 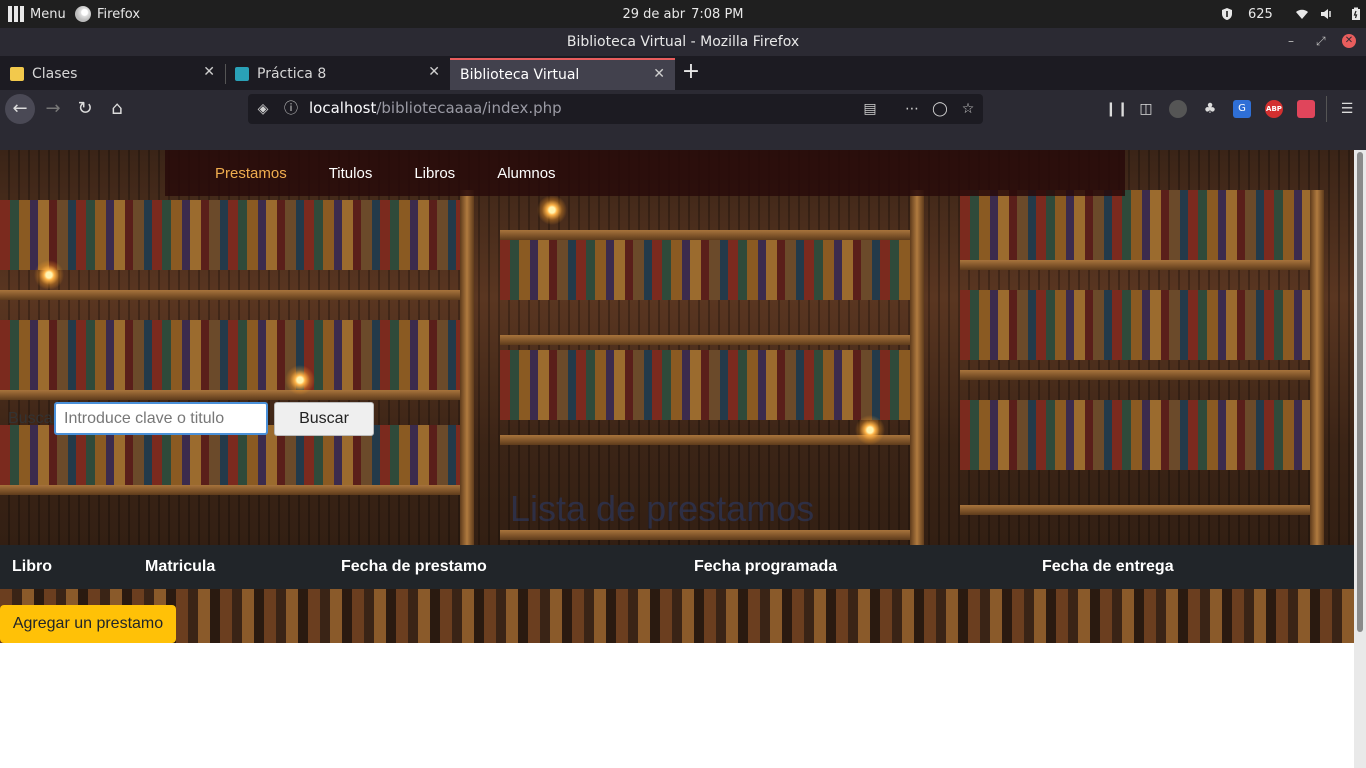 I want to click on site-info-icon: ⓘ, so click(x=291, y=109).